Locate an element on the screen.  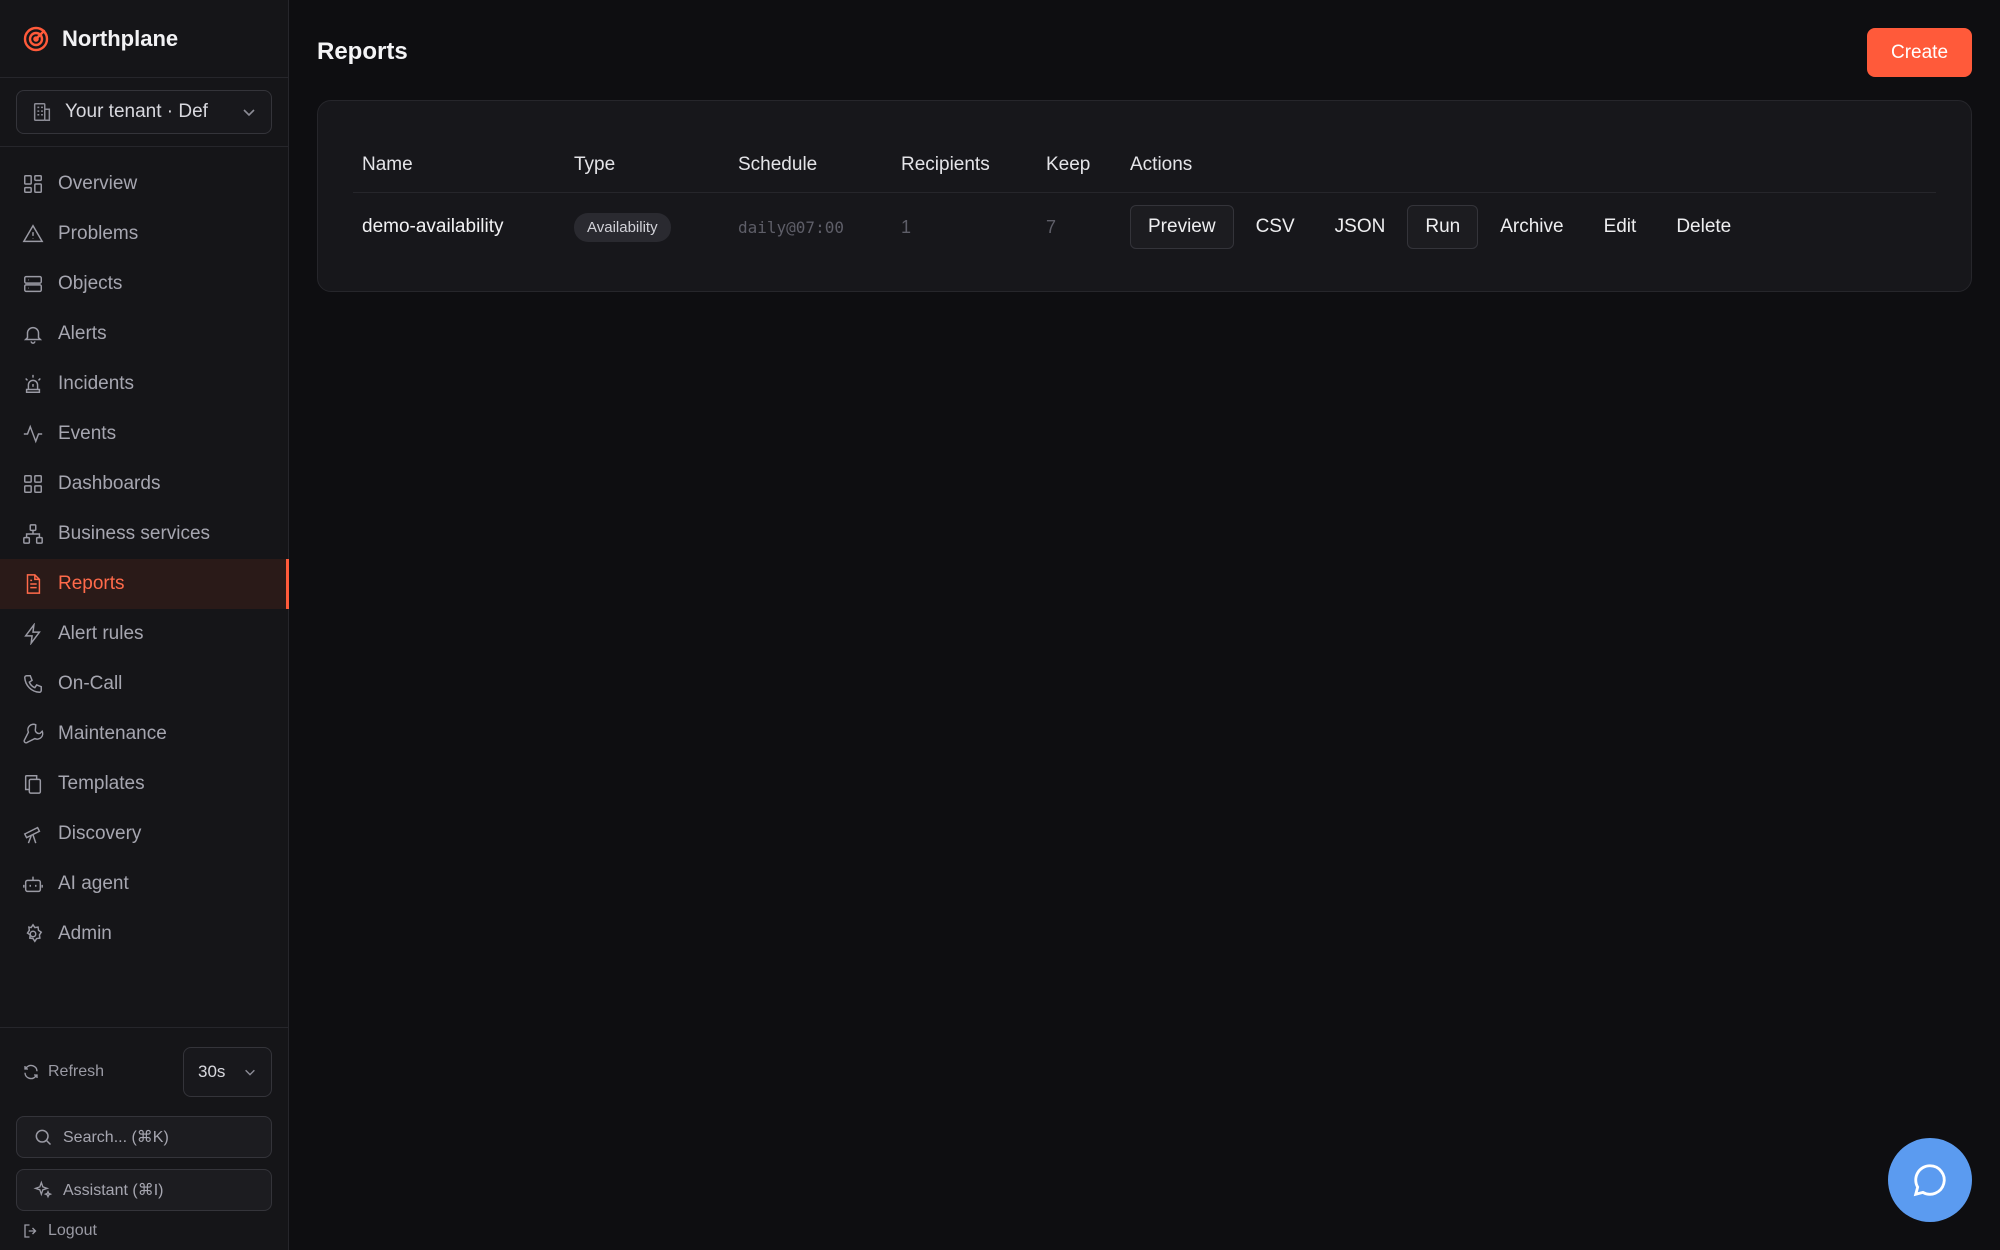
report-recipients: 1 is located at coordinates (906, 226).